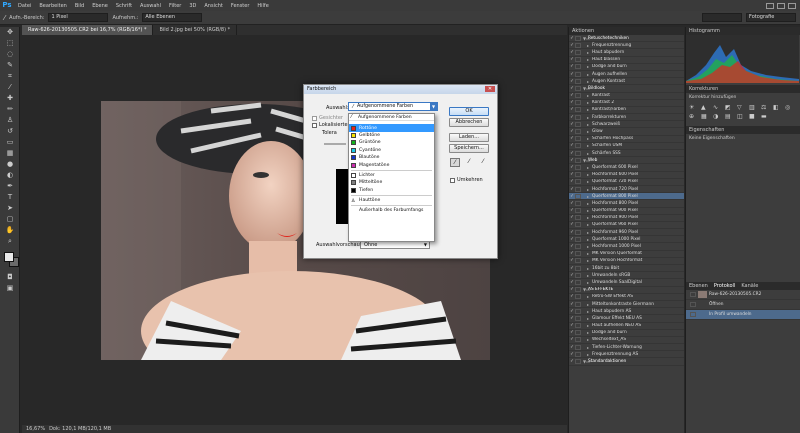 The image size is (800, 433). What do you see at coordinates (391, 142) in the screenshot?
I see `dropdown-item-color: Grüntöne` at bounding box center [391, 142].